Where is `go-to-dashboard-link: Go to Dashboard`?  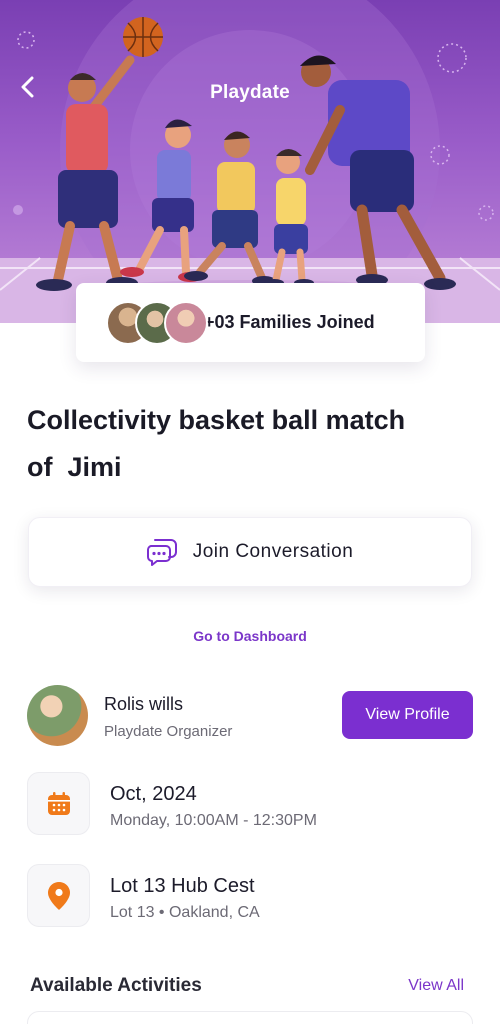
go-to-dashboard-link: Go to Dashboard is located at coordinates (250, 636).